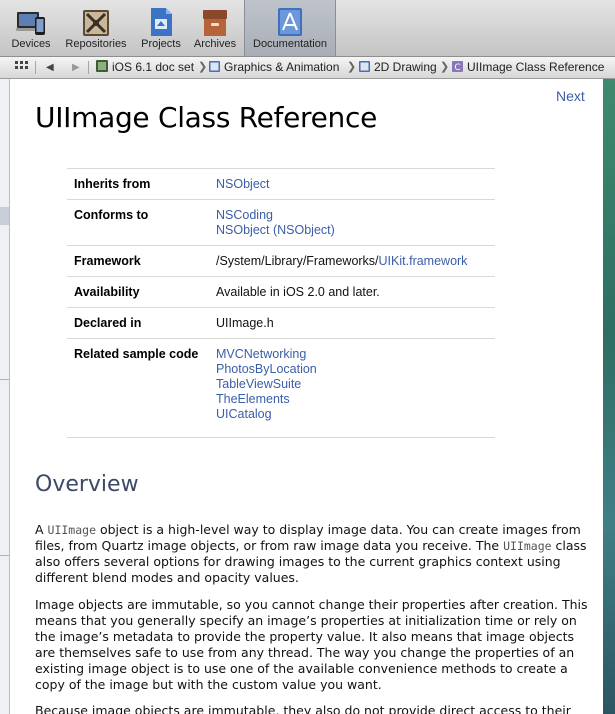  What do you see at coordinates (215, 23) in the screenshot?
I see `archives-icon` at bounding box center [215, 23].